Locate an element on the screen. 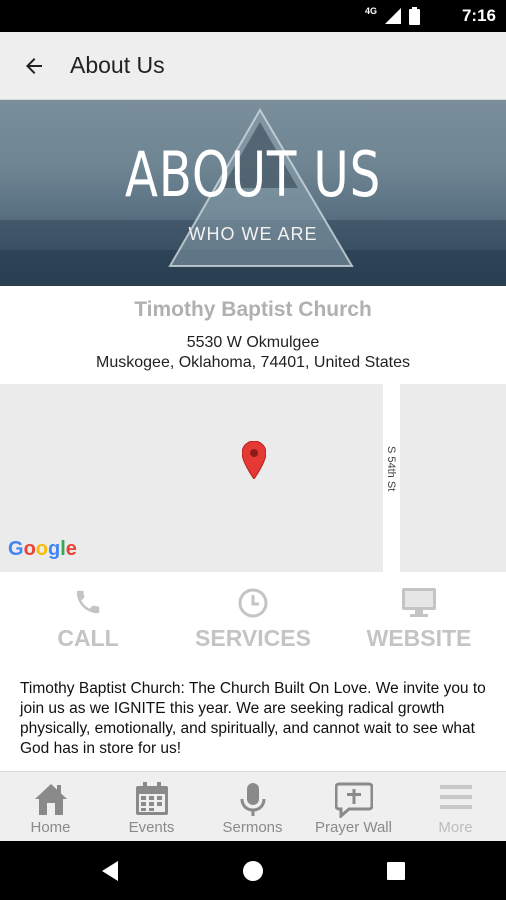  services-button: SERVICES is located at coordinates (253, 620).